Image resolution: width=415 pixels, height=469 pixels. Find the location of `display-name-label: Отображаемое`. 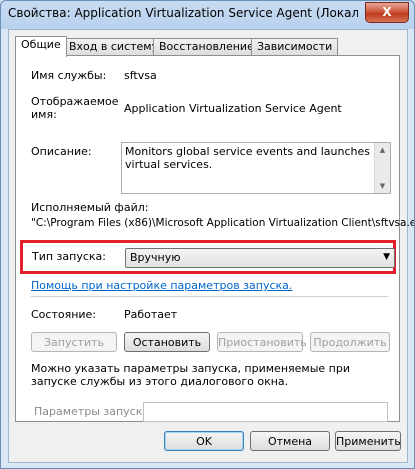

display-name-label: Отображаемое is located at coordinates (75, 101).